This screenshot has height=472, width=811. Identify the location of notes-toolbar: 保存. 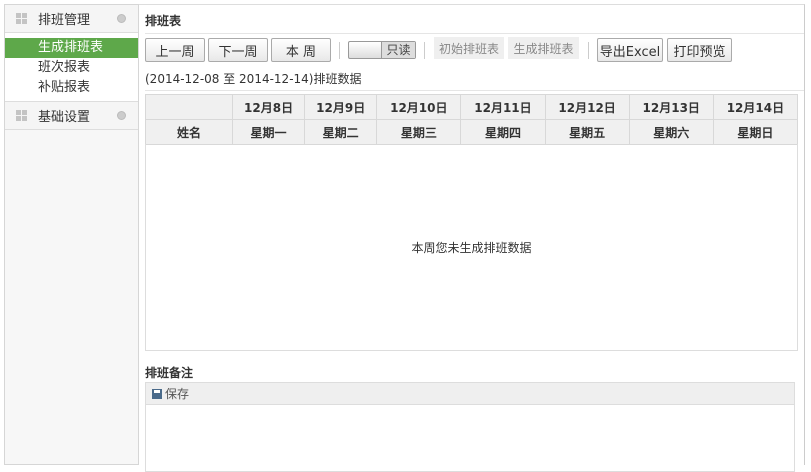
(470, 394).